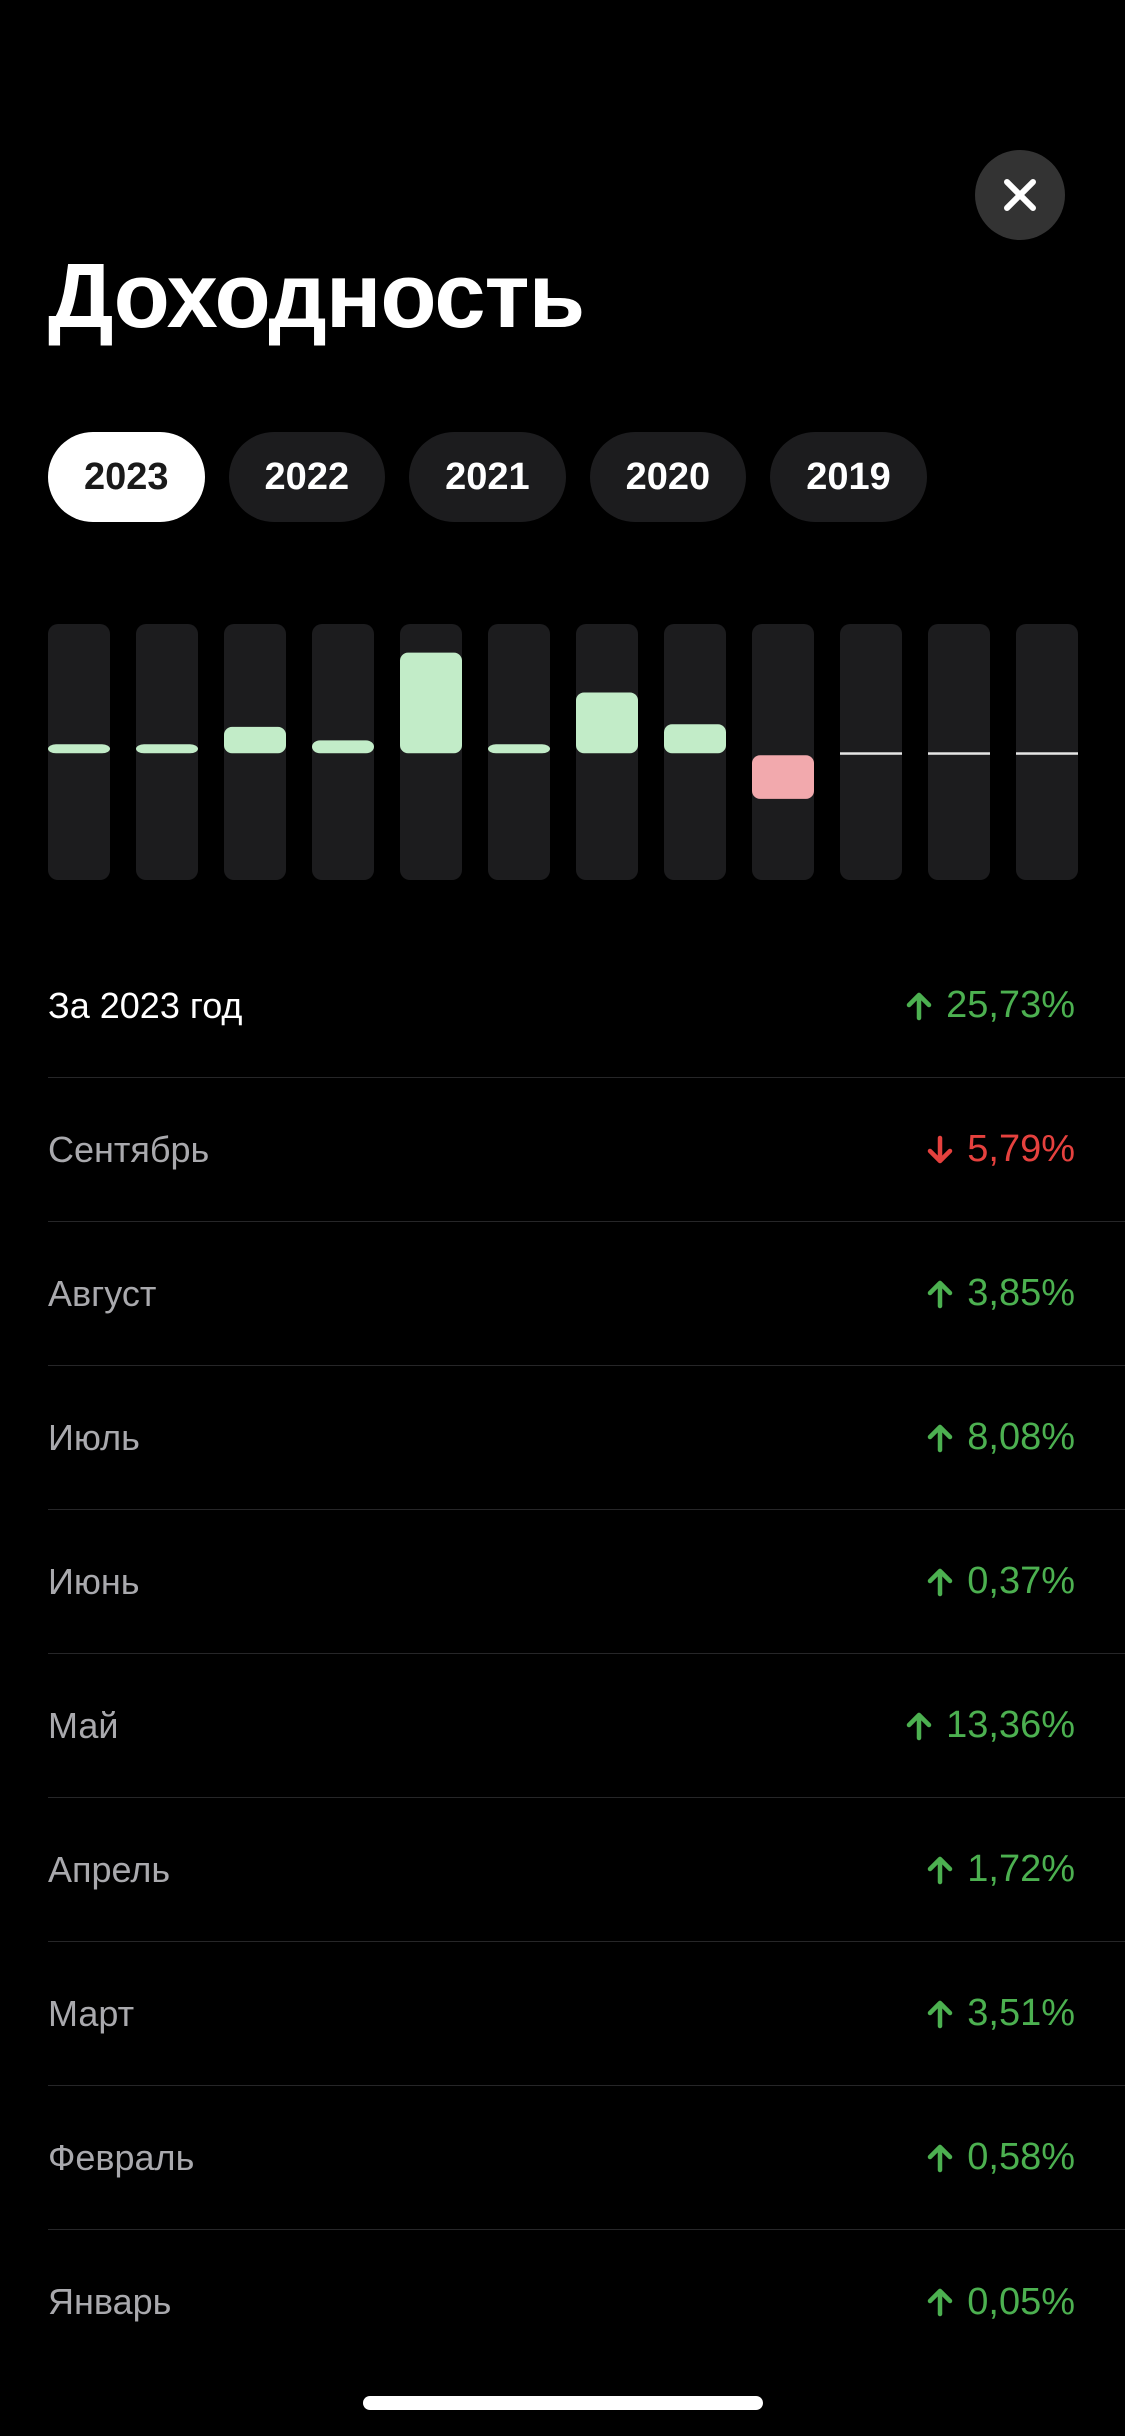 This screenshot has width=1125, height=2436. What do you see at coordinates (947, 1150) in the screenshot?
I see `arrow-down-icon` at bounding box center [947, 1150].